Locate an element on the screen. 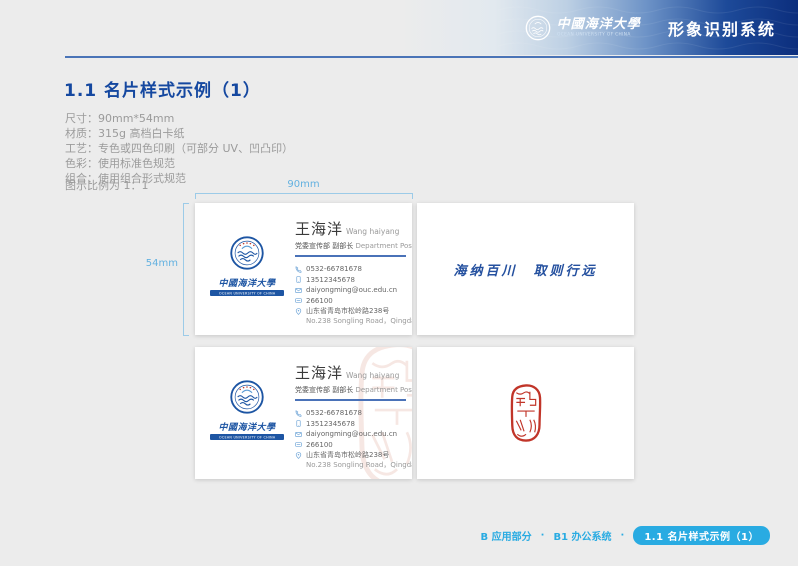 The height and width of the screenshot is (566, 798). spec-material: 材质：315g 高档白卡纸 is located at coordinates (125, 133).